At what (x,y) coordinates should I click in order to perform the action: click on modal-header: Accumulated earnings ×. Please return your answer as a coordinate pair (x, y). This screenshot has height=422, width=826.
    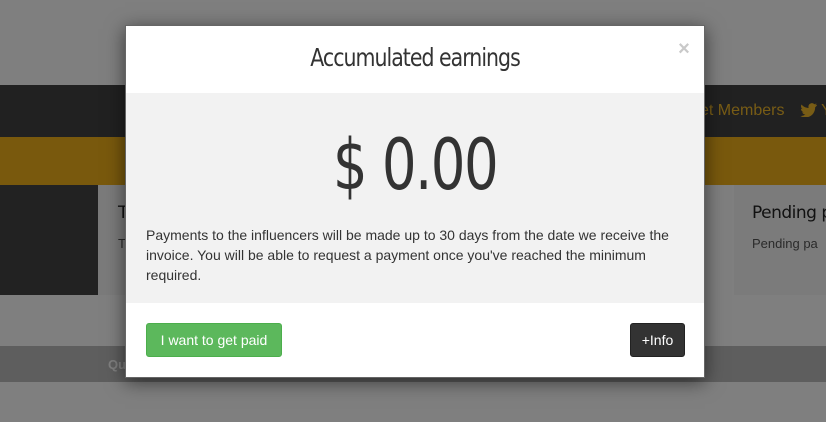
    Looking at the image, I should click on (415, 59).